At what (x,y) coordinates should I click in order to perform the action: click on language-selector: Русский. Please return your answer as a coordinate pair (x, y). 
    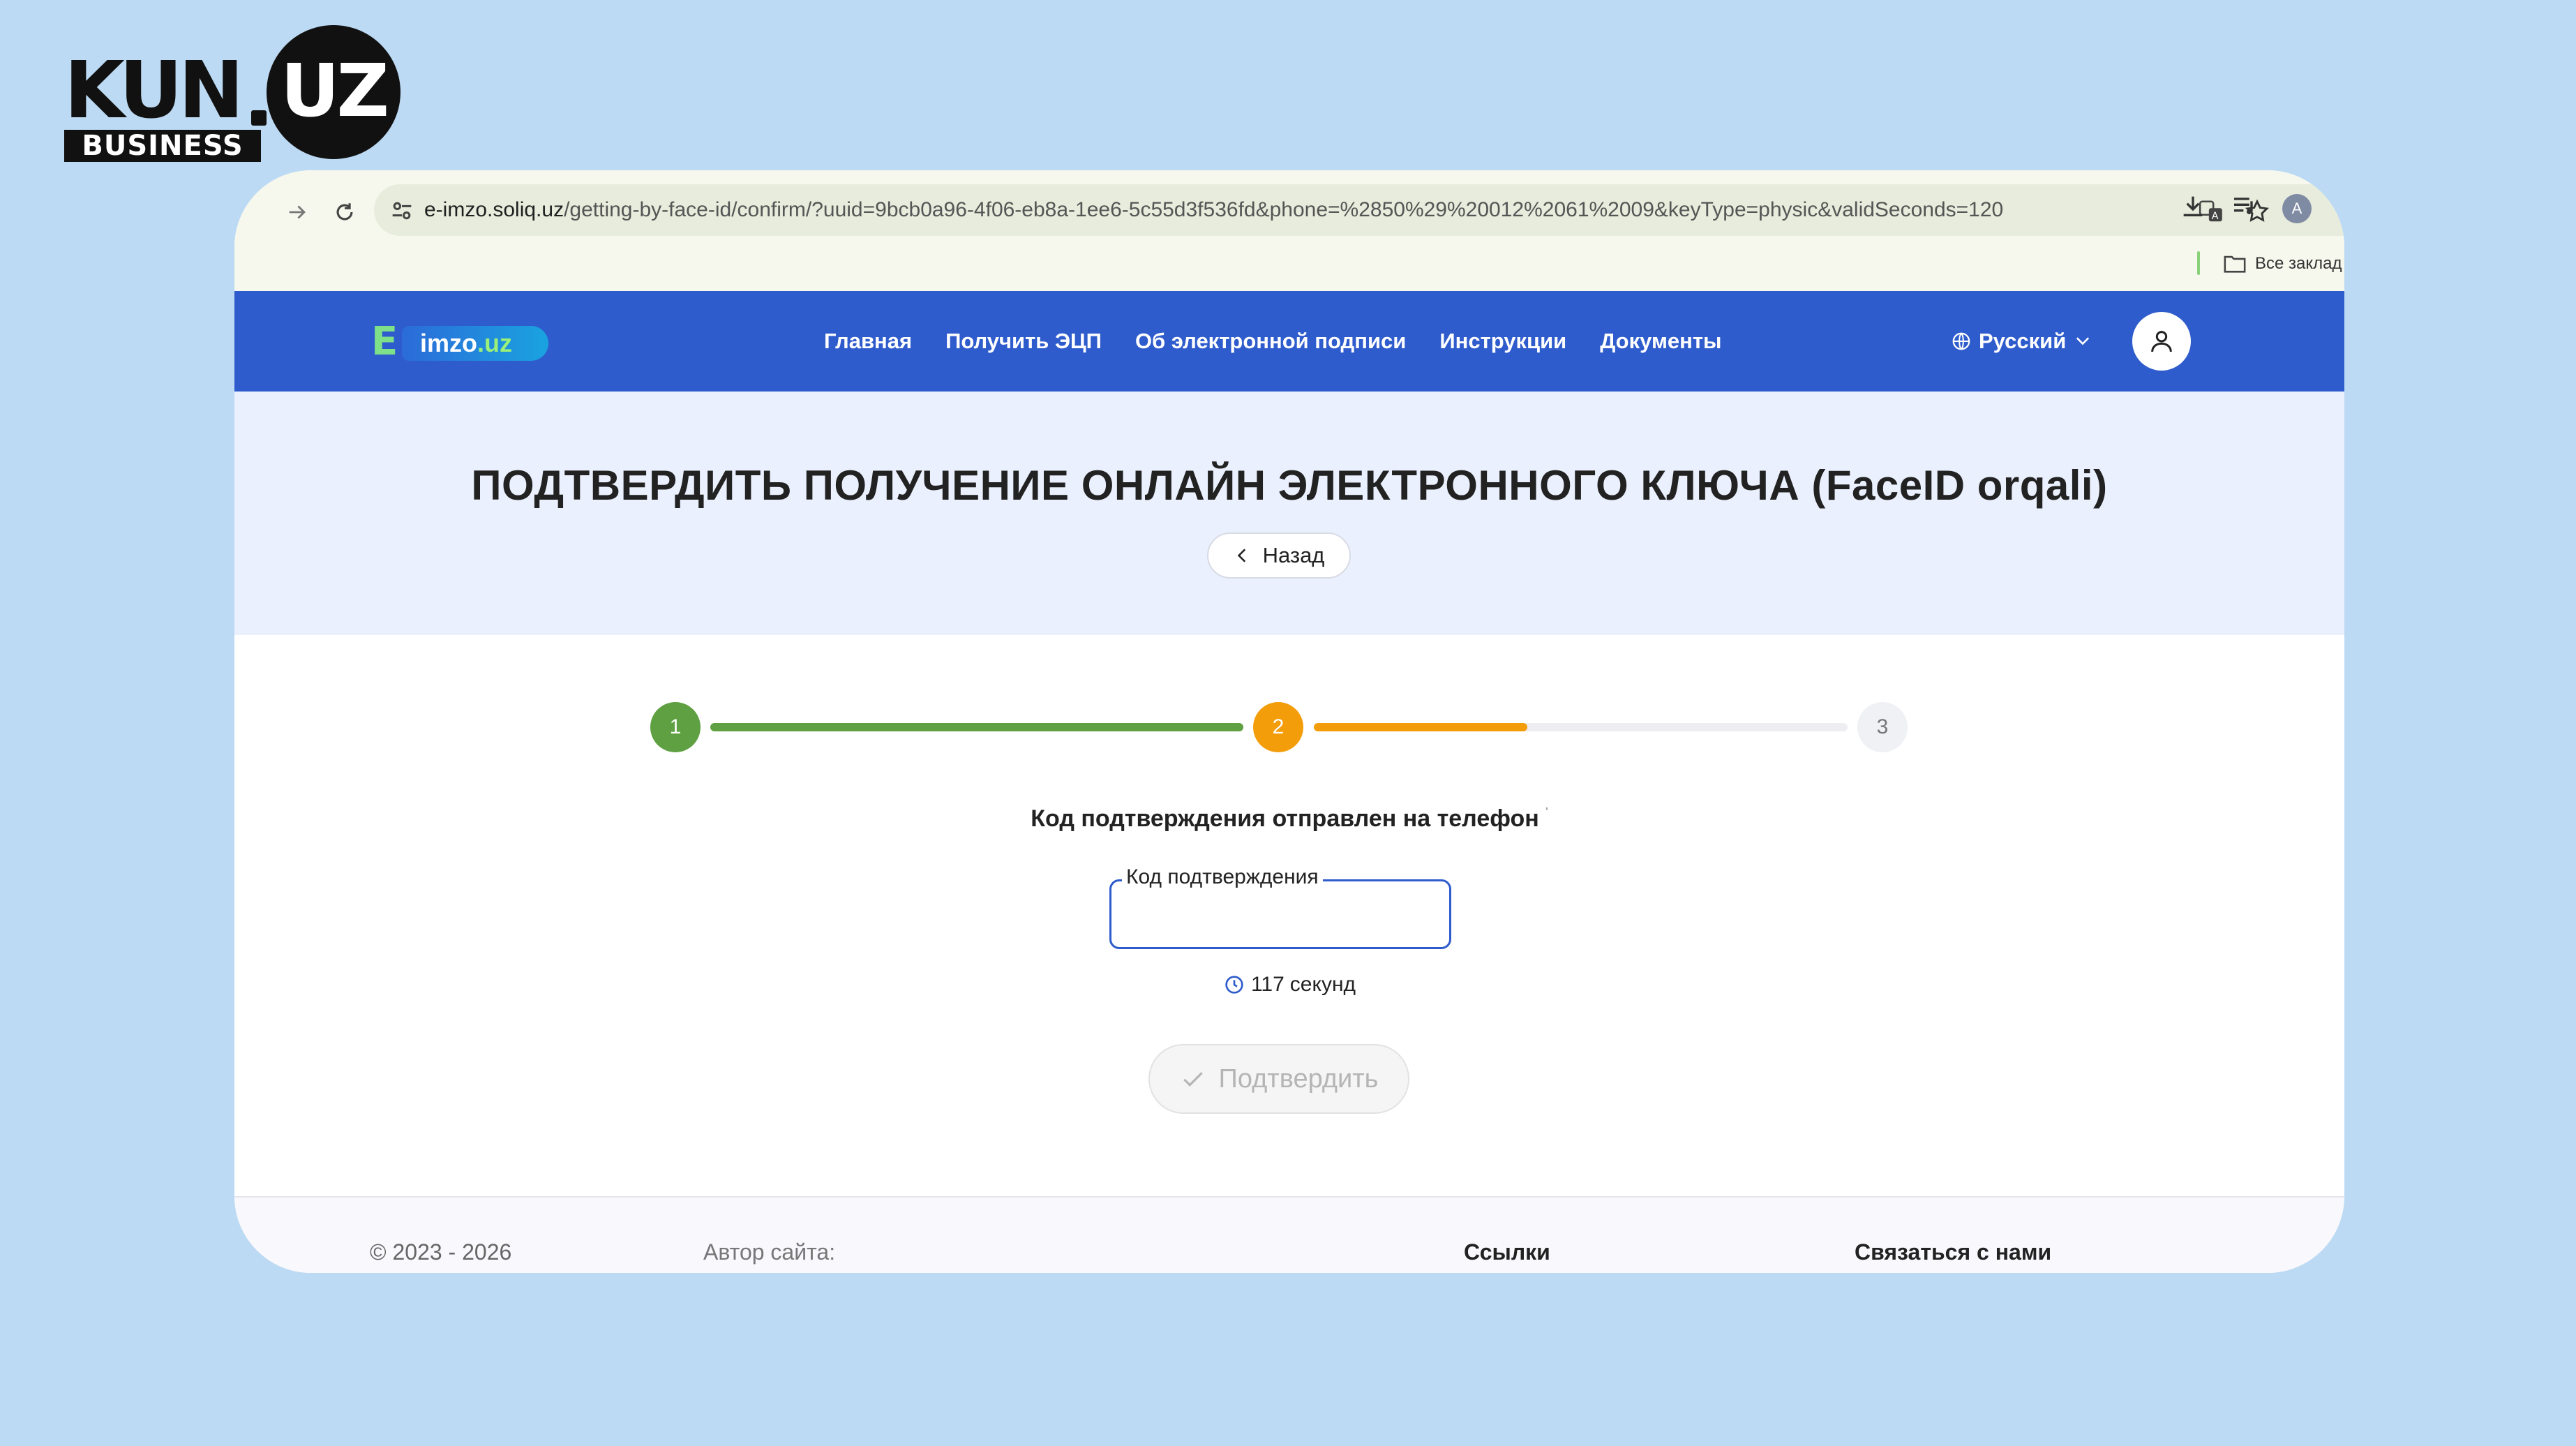
    Looking at the image, I should click on (2021, 341).